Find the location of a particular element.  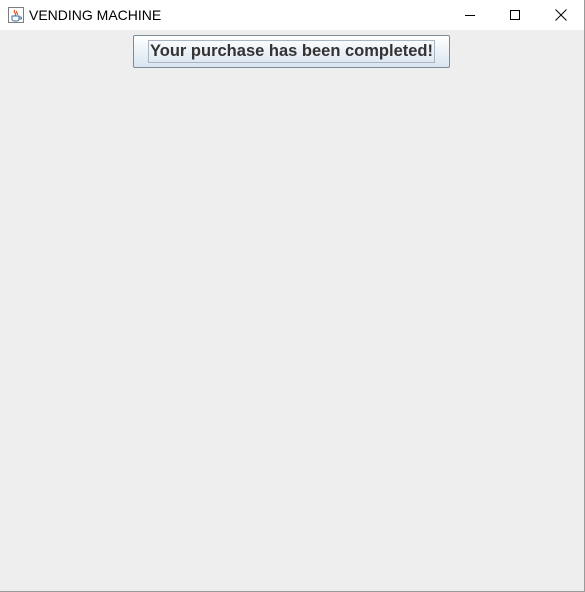

purchase-complete-label: Your purchase has been completed! is located at coordinates (291, 51).